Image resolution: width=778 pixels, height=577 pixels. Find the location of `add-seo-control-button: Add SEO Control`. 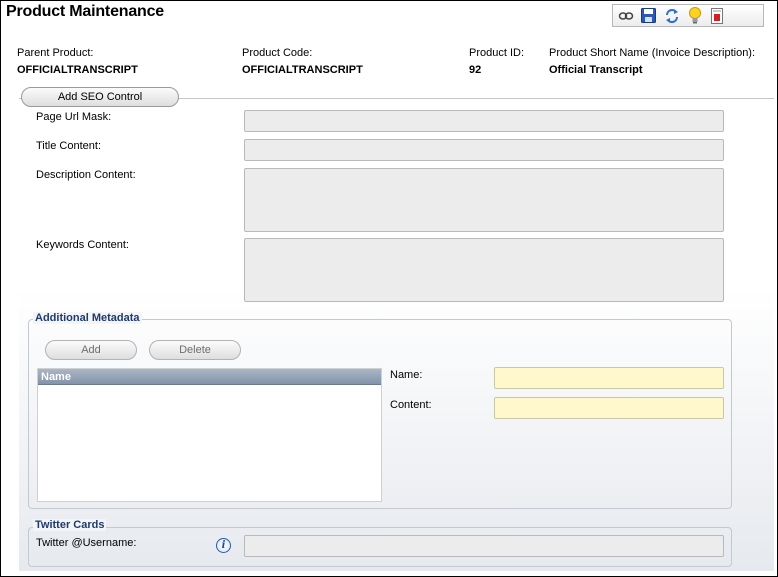

add-seo-control-button: Add SEO Control is located at coordinates (100, 97).